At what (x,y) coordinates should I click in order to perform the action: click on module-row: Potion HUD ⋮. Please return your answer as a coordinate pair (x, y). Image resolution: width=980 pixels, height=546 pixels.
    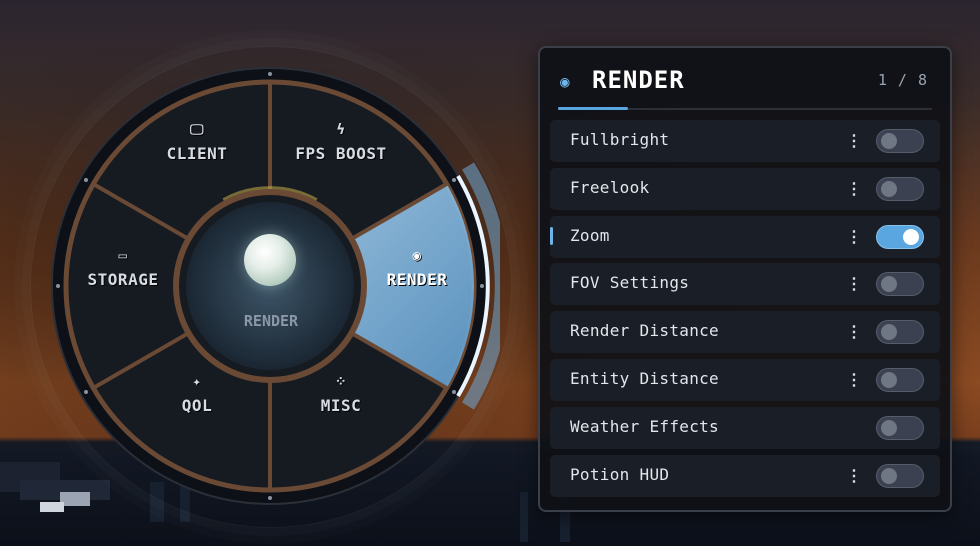
    Looking at the image, I should click on (745, 475).